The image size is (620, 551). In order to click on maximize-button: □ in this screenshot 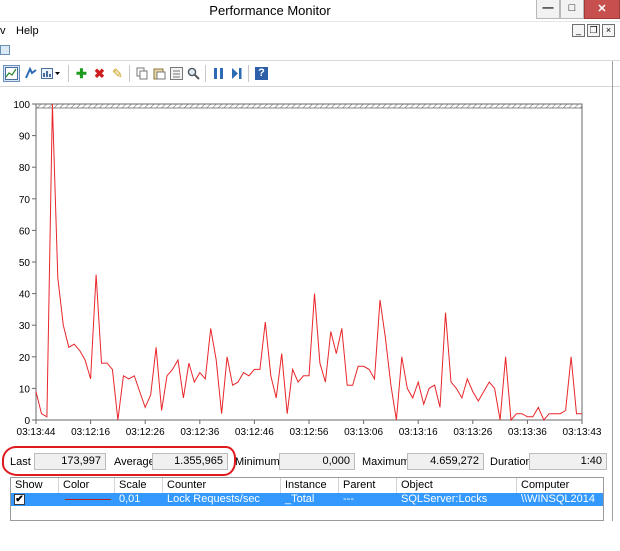, I will do `click(572, 9)`.